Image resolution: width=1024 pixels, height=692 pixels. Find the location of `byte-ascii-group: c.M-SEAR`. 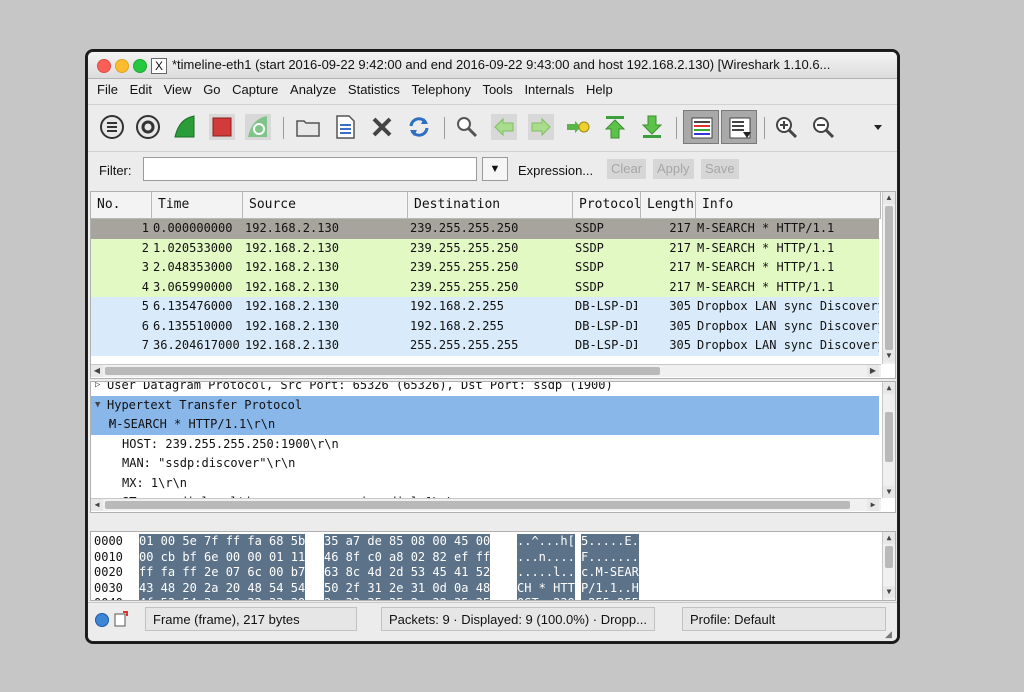

byte-ascii-group: c.M-SEAR is located at coordinates (610, 573).